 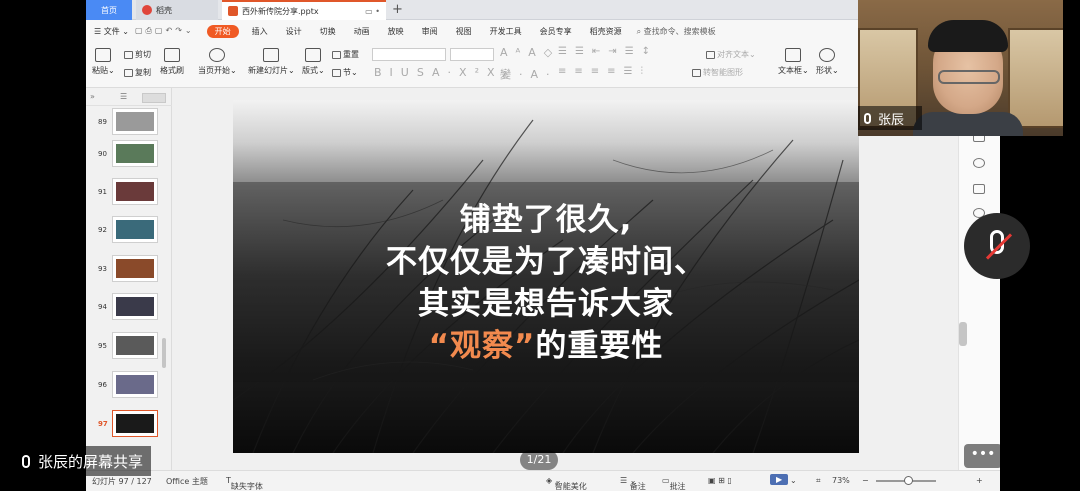 I want to click on reset-button: 重置, so click(x=345, y=54).